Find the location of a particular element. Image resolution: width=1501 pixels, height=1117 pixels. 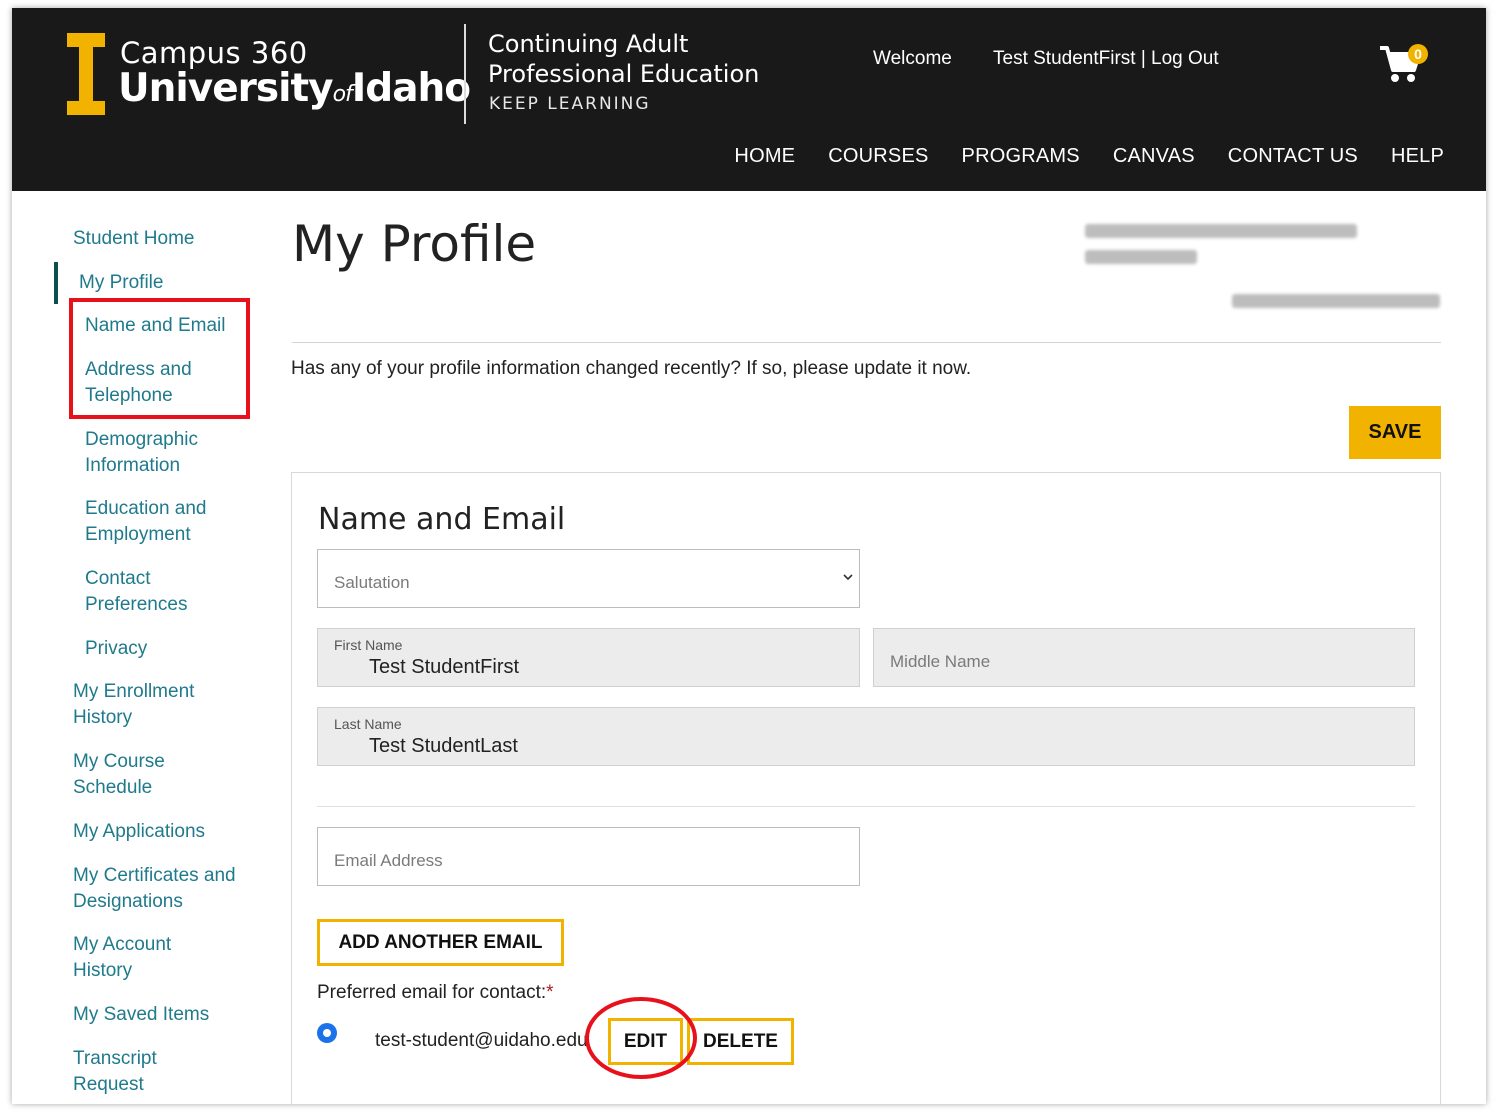

logo-university-of-idaho: UniversityofIdaho is located at coordinates (294, 88).